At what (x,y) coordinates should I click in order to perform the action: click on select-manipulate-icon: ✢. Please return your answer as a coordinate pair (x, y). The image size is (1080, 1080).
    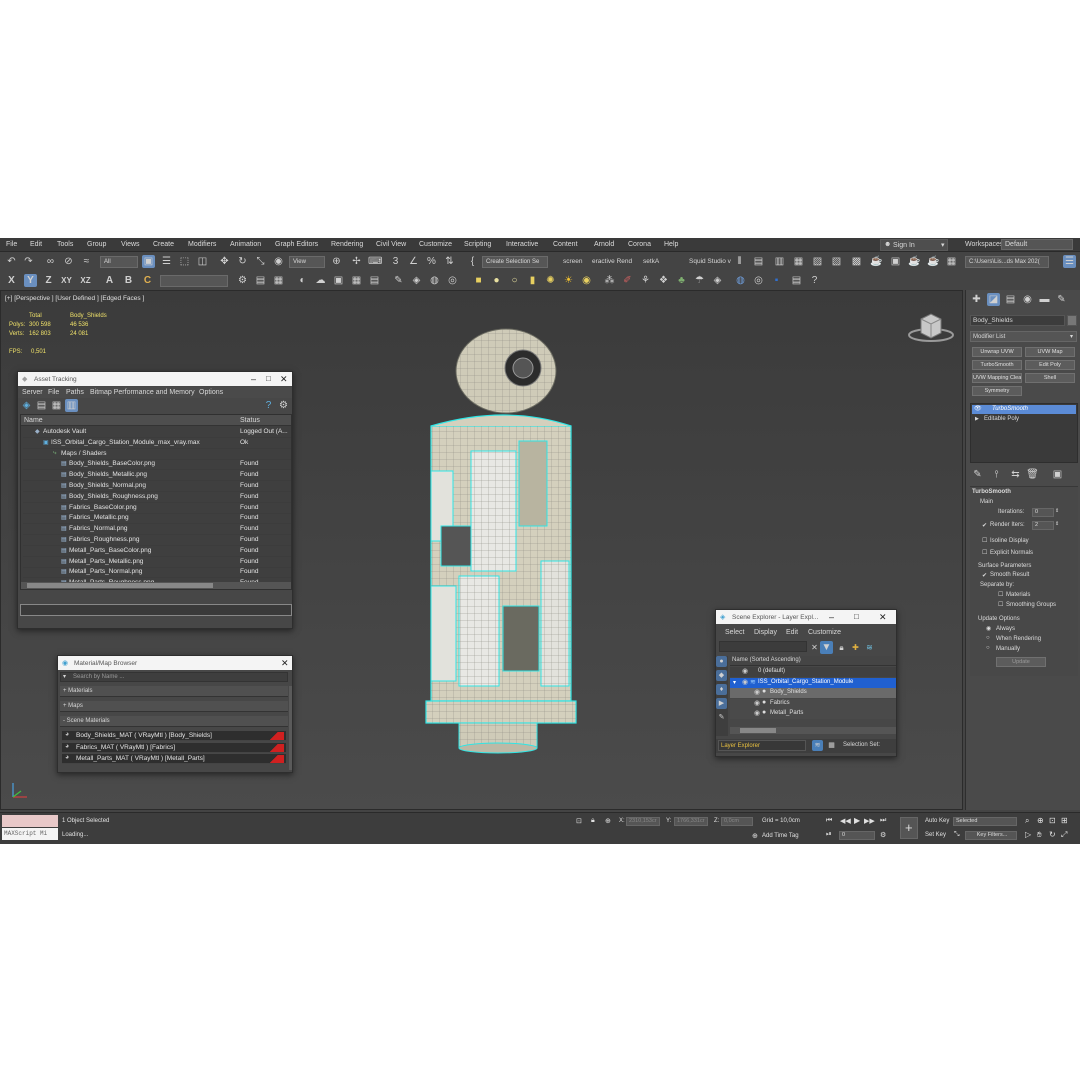
    Looking at the image, I should click on (356, 261).